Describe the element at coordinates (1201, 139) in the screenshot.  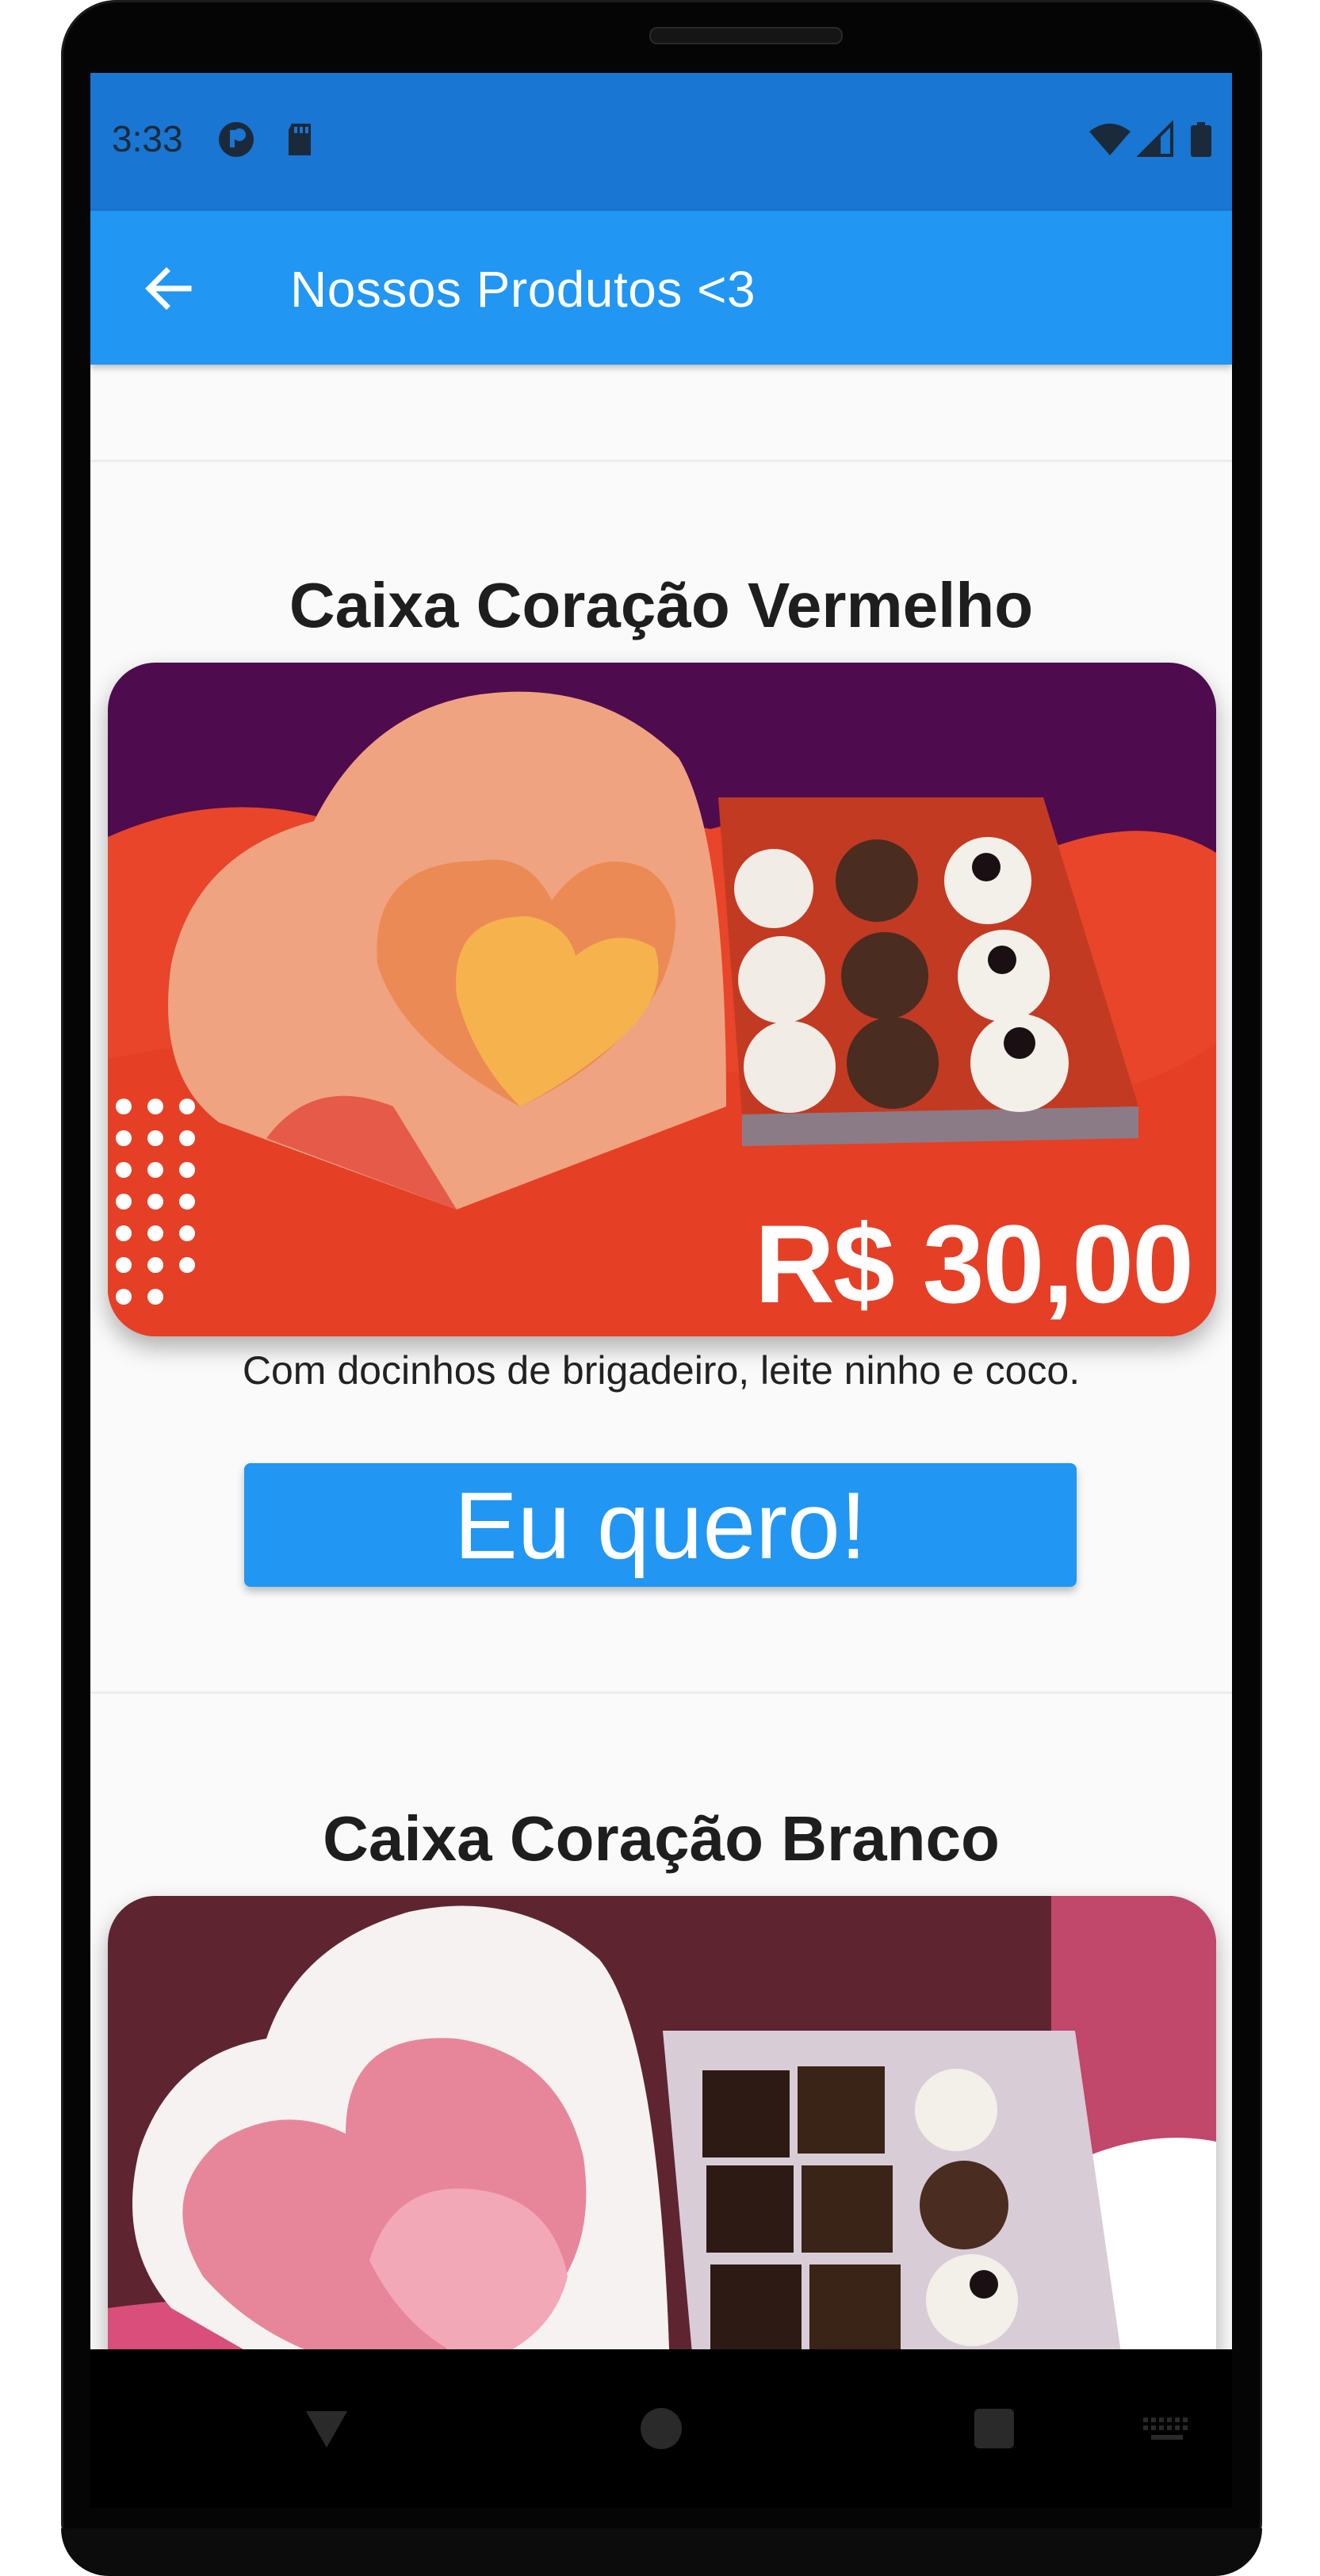
I see `battery-icon` at that location.